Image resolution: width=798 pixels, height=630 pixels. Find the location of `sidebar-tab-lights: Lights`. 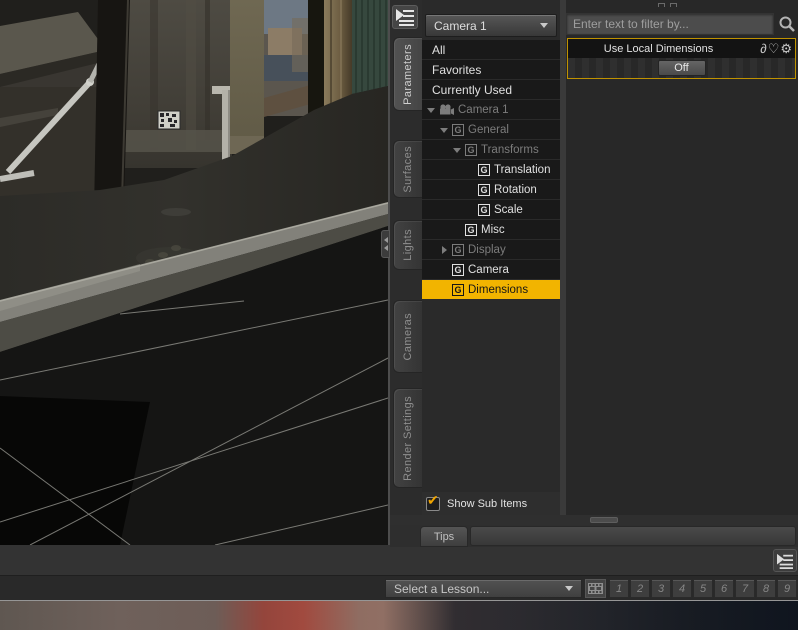

sidebar-tab-lights: Lights is located at coordinates (407, 245).